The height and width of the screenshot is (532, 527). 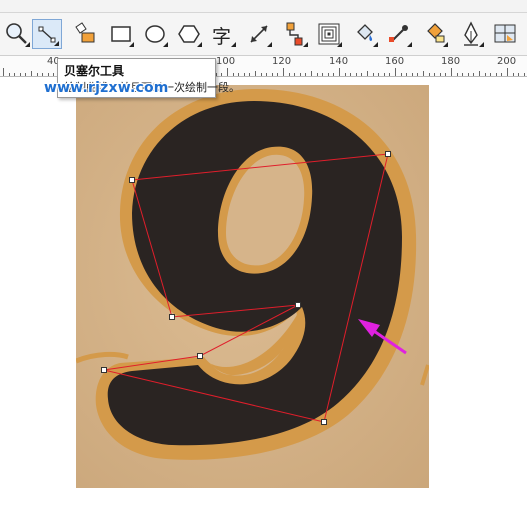 I want to click on mesh-fill-tool-button, so click(x=505, y=34).